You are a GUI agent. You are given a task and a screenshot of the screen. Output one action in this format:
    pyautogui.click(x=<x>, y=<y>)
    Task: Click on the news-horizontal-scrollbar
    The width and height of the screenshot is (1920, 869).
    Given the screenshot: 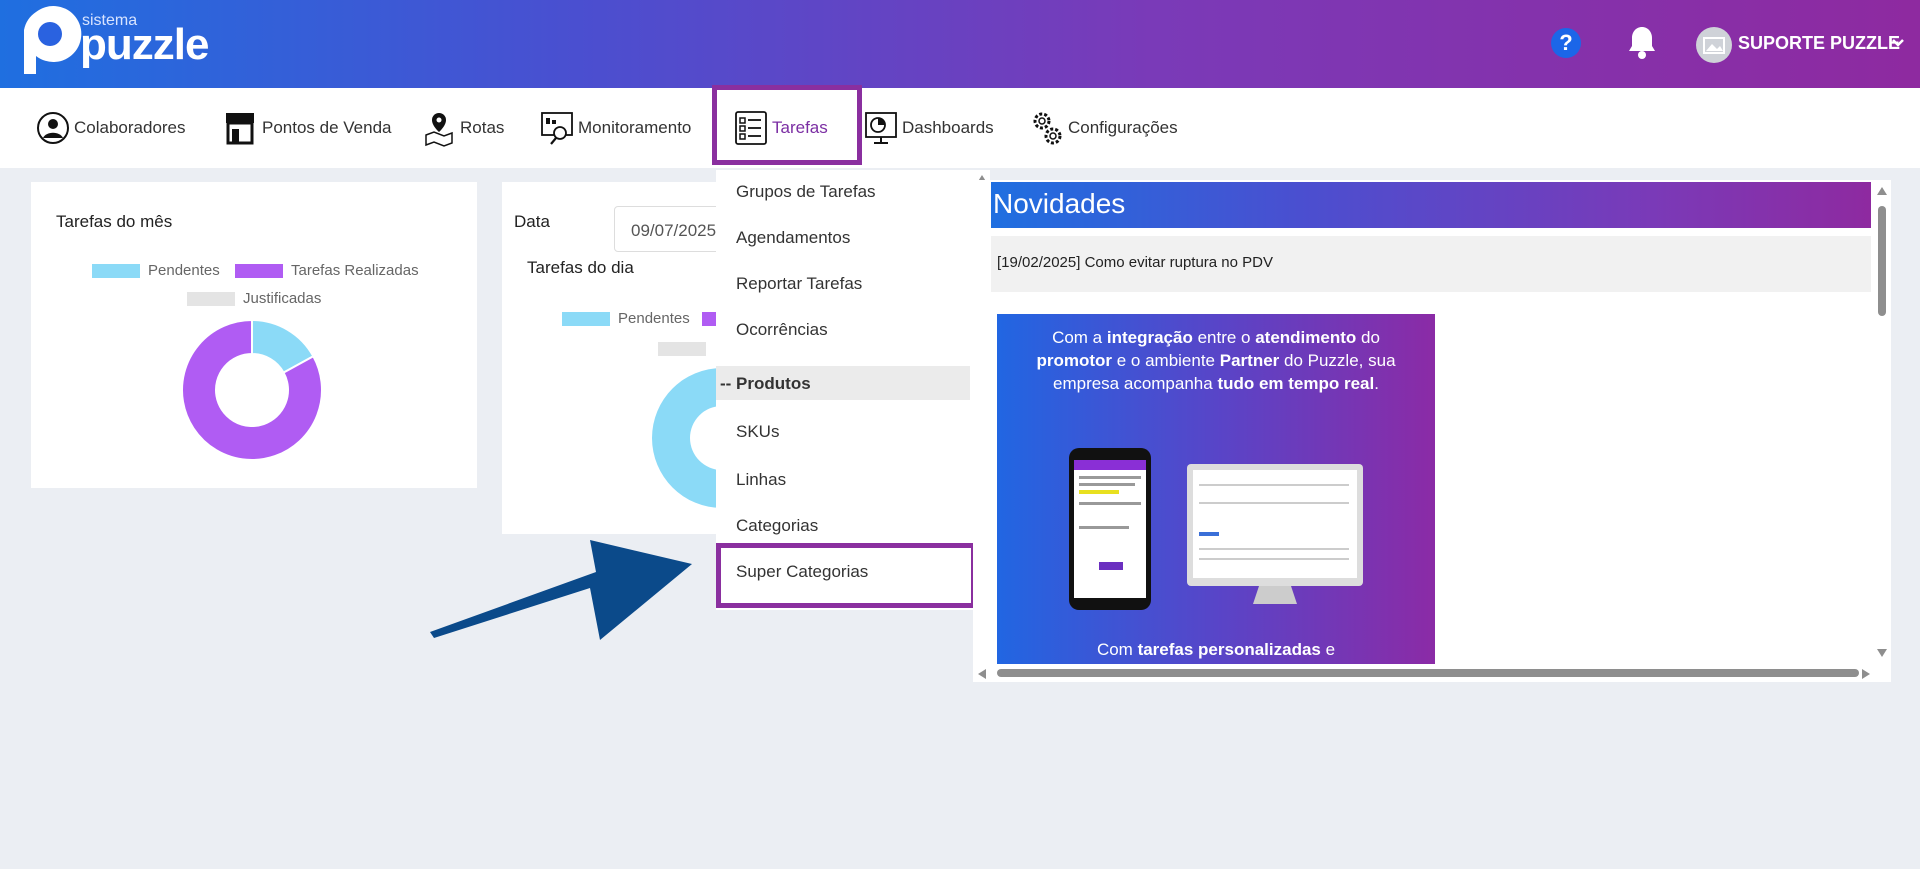 What is the action you would take?
    pyautogui.click(x=1432, y=673)
    